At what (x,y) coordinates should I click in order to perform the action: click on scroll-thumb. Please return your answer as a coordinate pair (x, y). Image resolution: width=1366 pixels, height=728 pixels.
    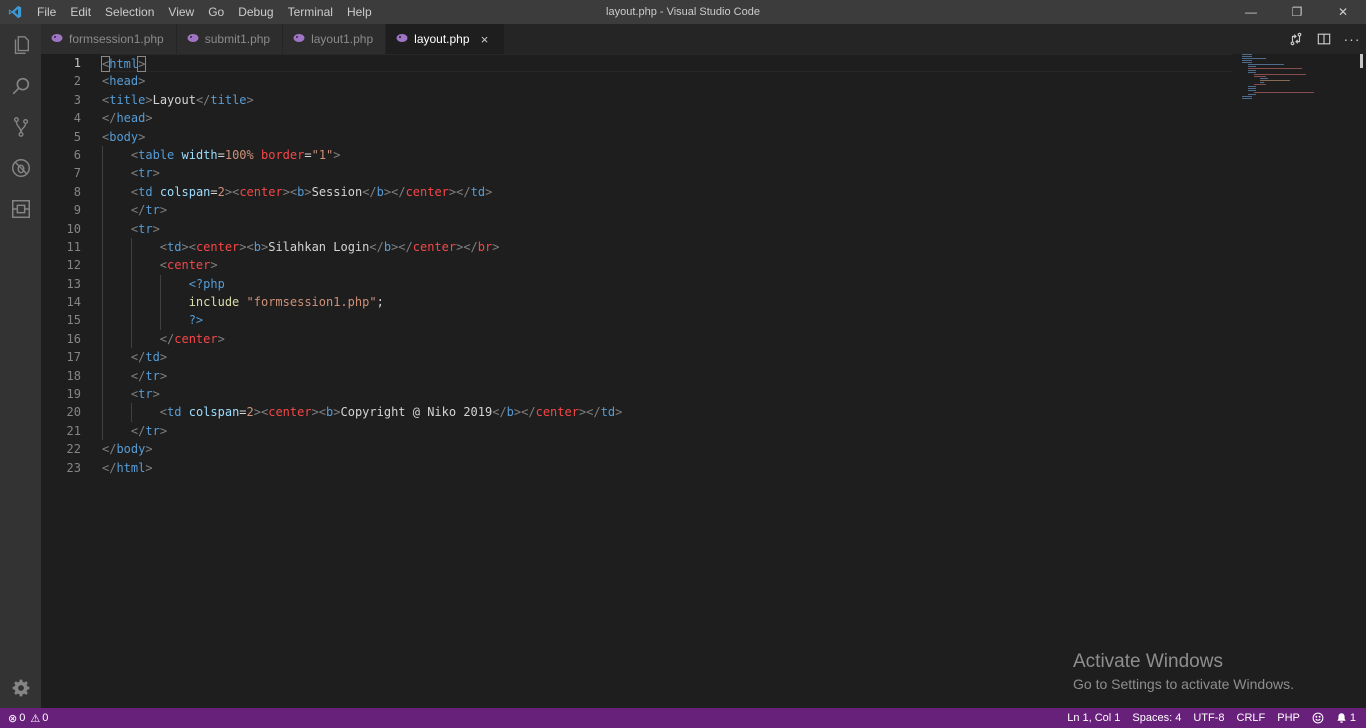
    Looking at the image, I should click on (1361, 61).